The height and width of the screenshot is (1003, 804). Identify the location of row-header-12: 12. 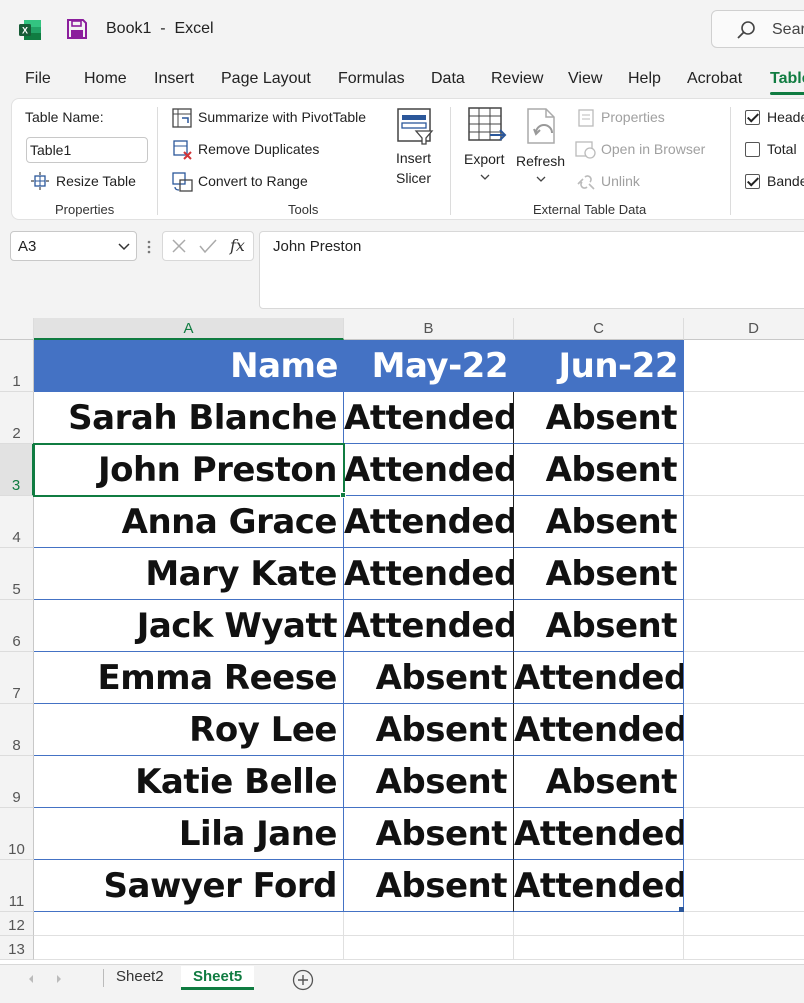
(17, 924).